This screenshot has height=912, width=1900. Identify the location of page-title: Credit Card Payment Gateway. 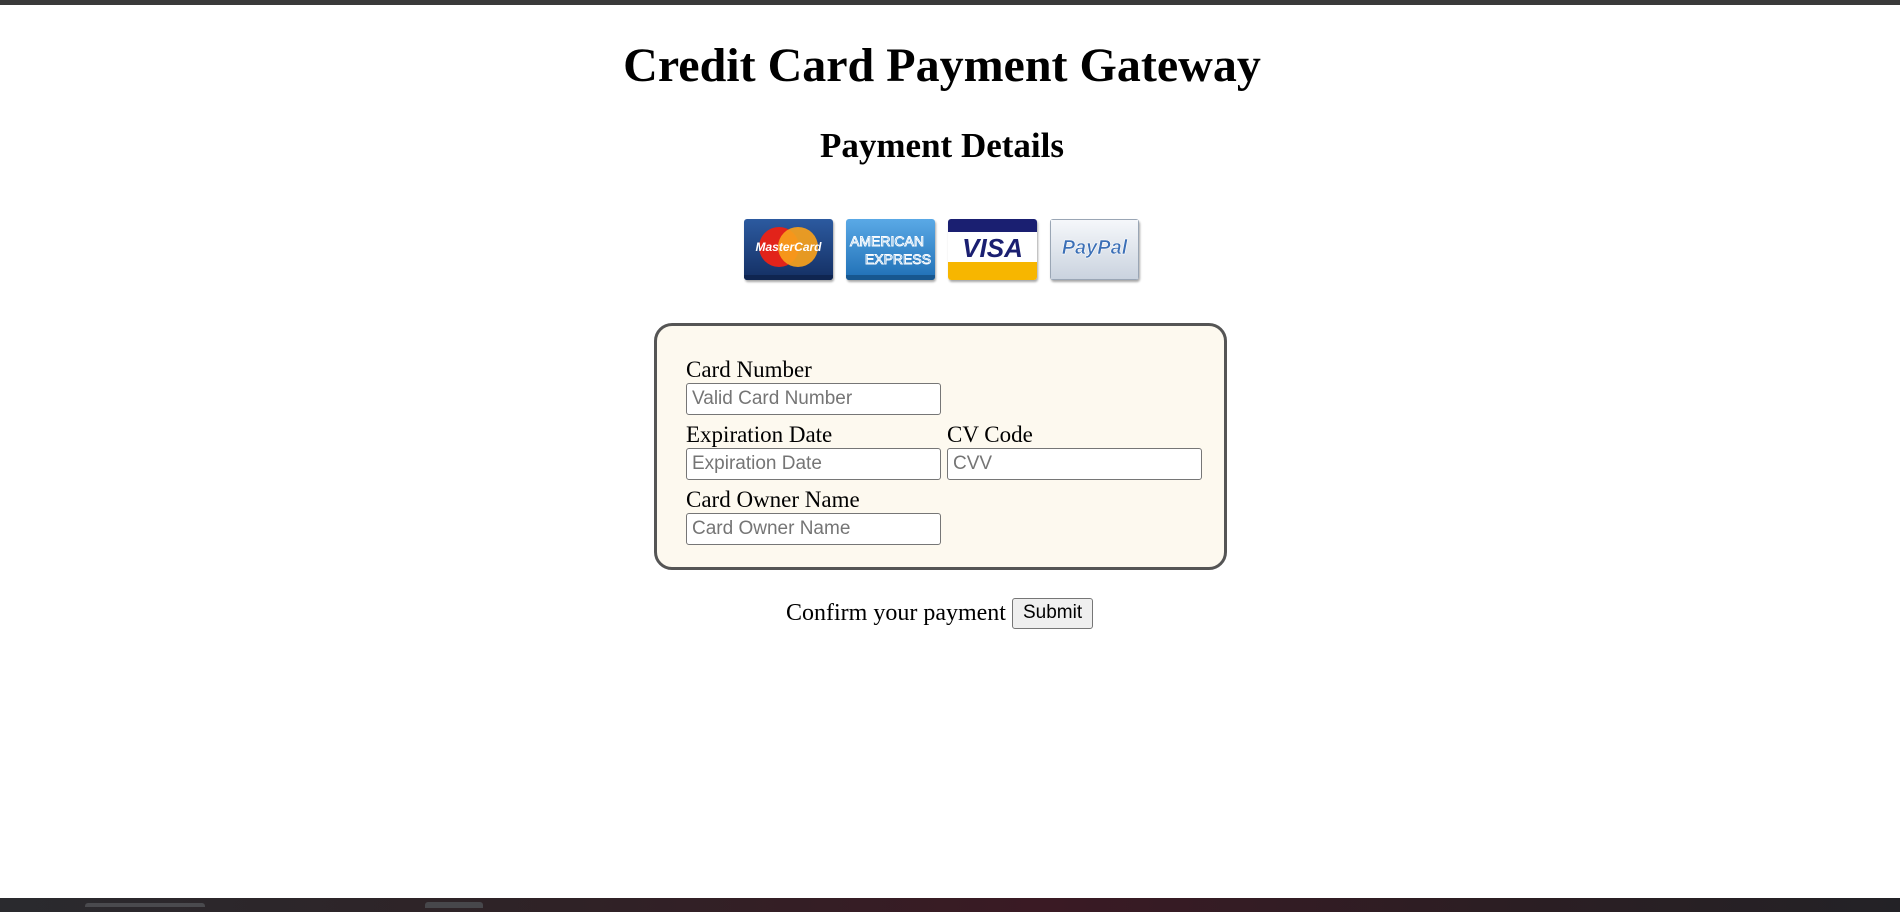
(942, 65).